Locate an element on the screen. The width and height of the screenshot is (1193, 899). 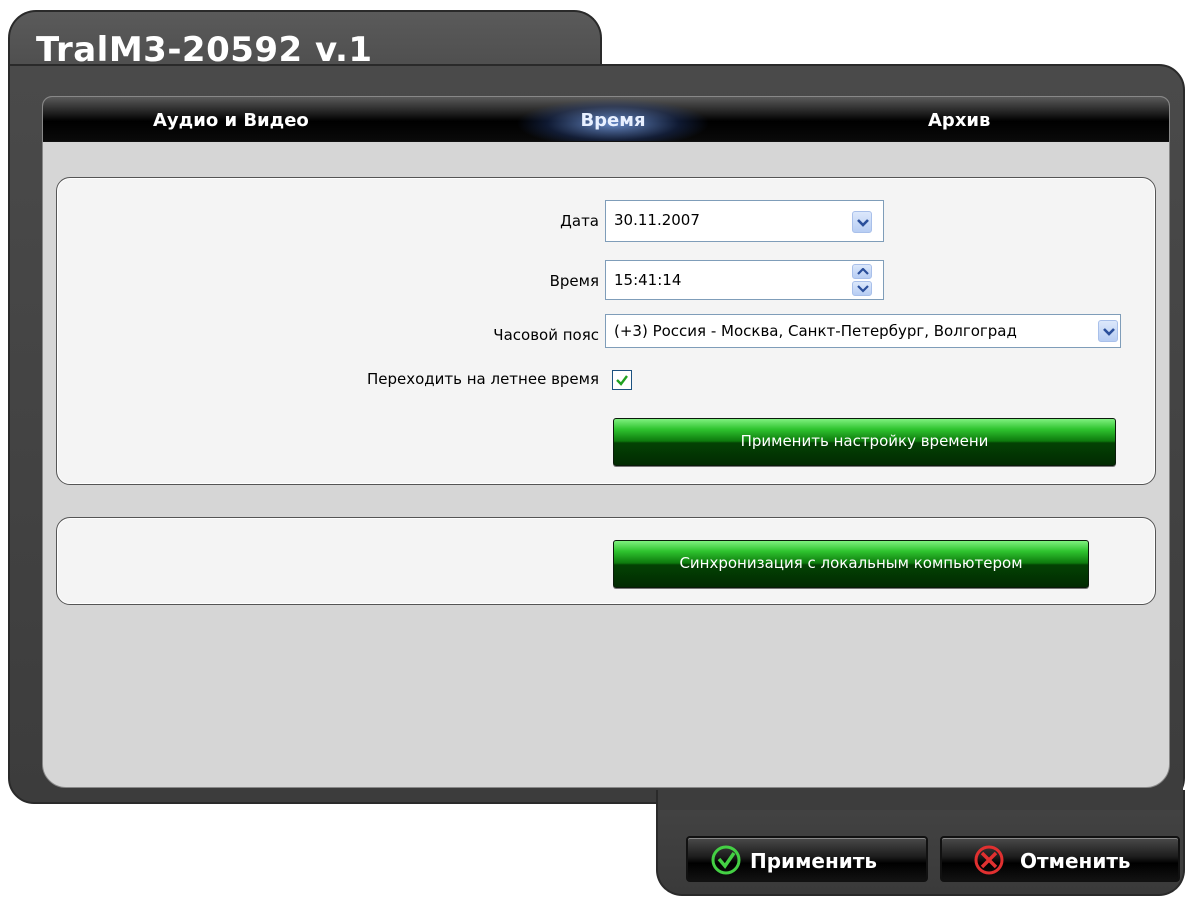
spin-up-button is located at coordinates (862, 271).